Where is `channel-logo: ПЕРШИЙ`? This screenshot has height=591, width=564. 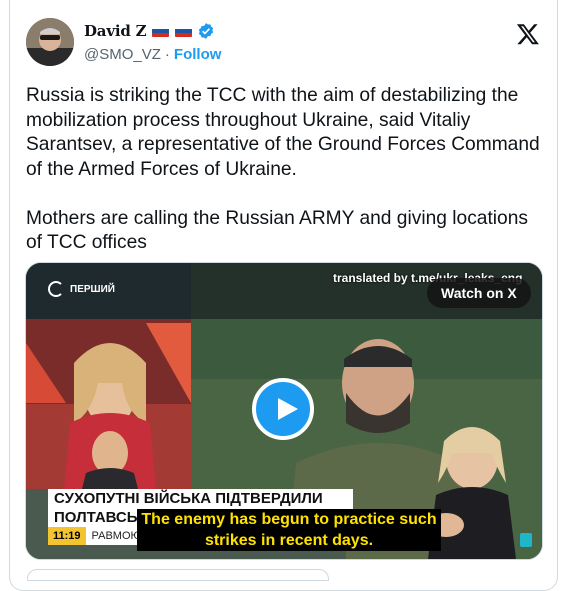
channel-logo: ПЕРШИЙ is located at coordinates (81, 289).